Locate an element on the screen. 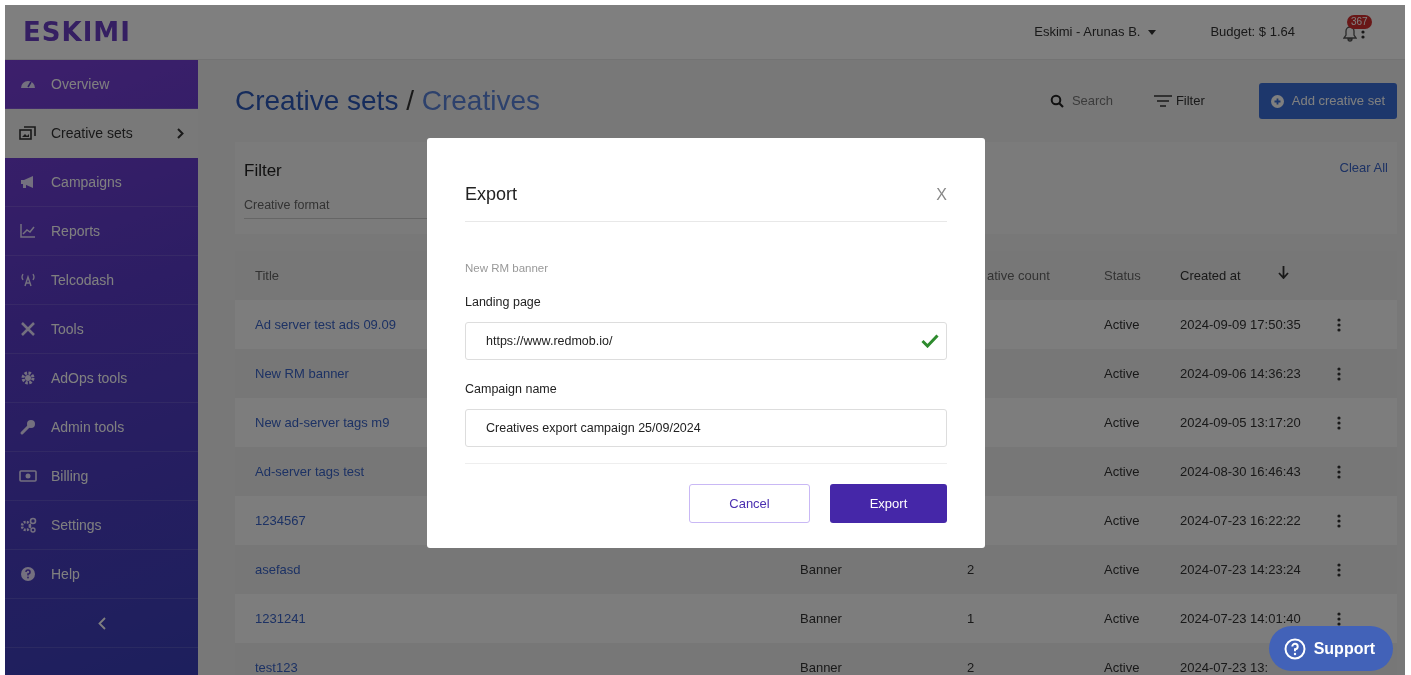 Image resolution: width=1411 pixels, height=675 pixels. creative-set-link: 1234567 is located at coordinates (280, 520).